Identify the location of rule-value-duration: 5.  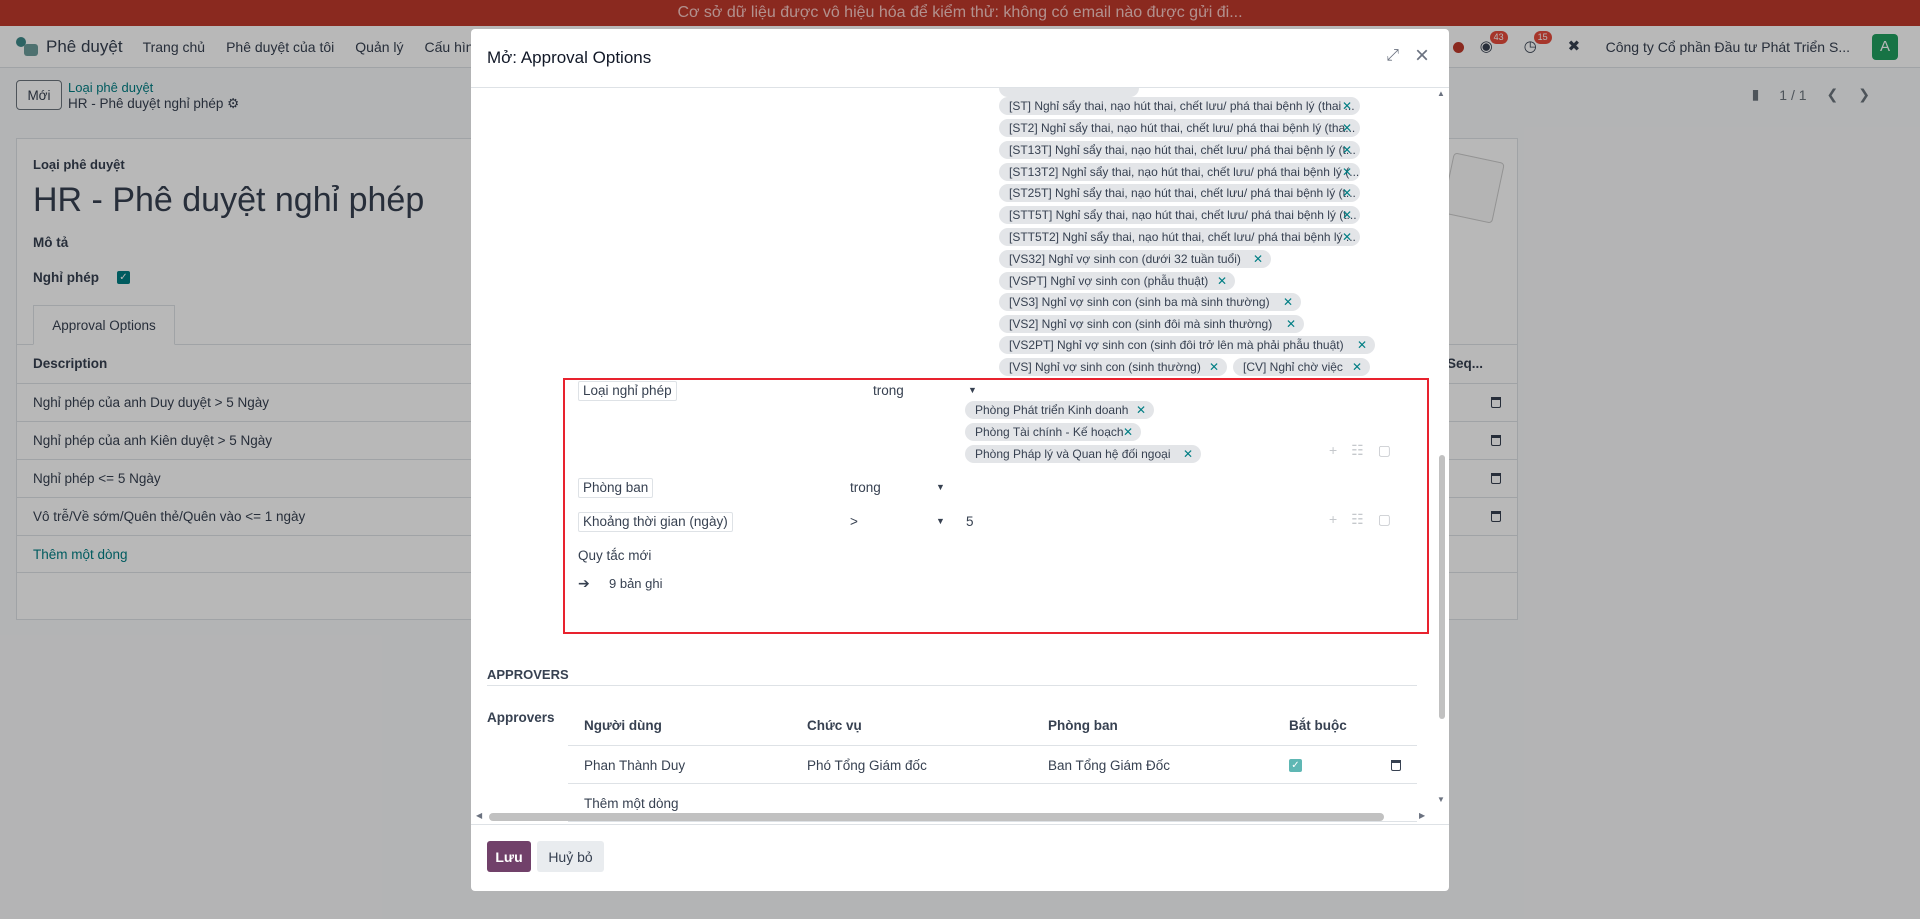
(970, 521).